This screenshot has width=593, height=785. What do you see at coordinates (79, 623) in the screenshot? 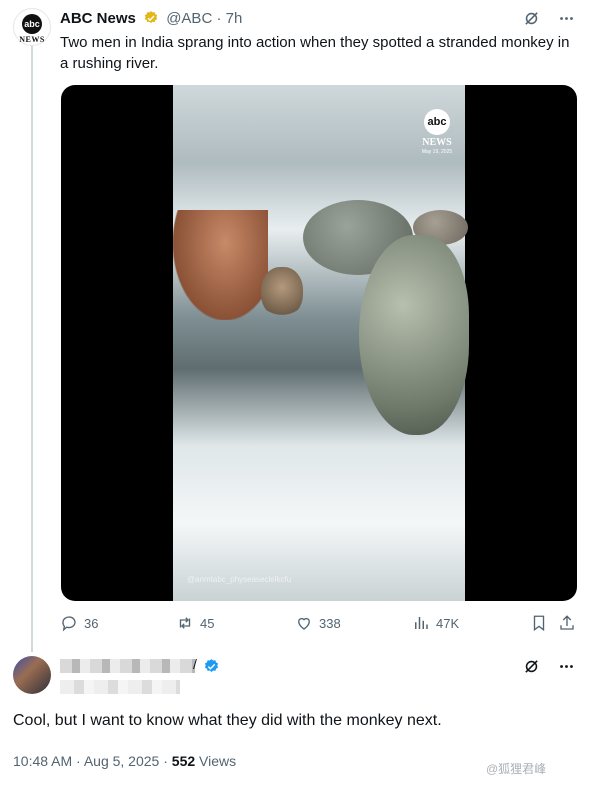
I see `reply-button: 36` at bounding box center [79, 623].